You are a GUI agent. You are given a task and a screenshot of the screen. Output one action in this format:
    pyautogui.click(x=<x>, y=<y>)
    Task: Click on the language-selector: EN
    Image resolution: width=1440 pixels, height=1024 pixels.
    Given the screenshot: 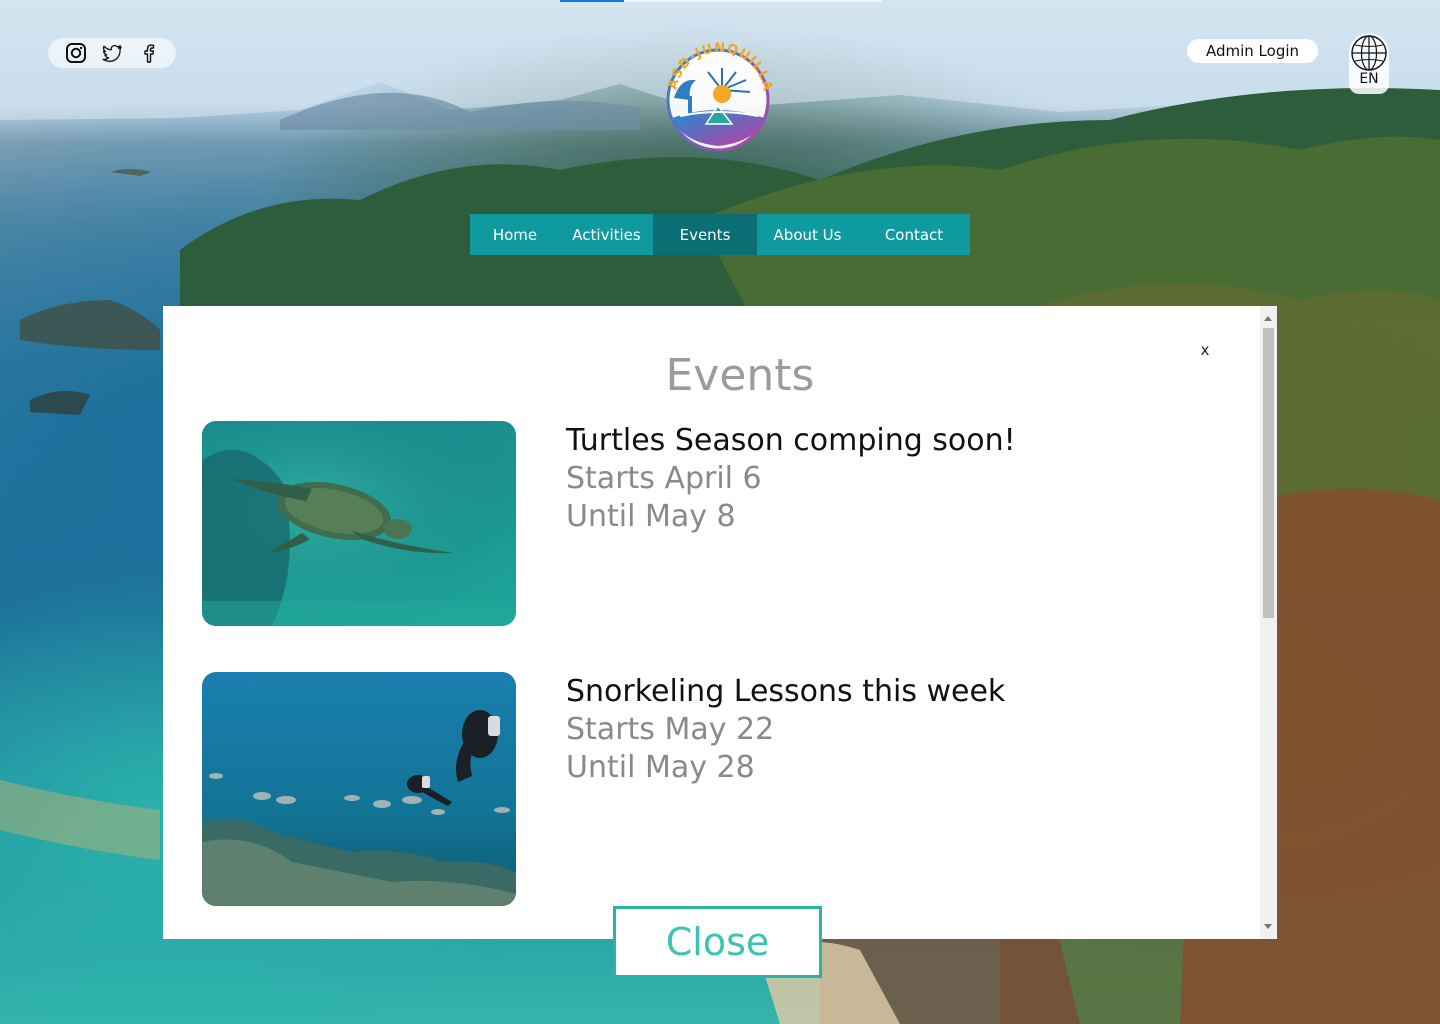 What is the action you would take?
    pyautogui.click(x=1369, y=63)
    